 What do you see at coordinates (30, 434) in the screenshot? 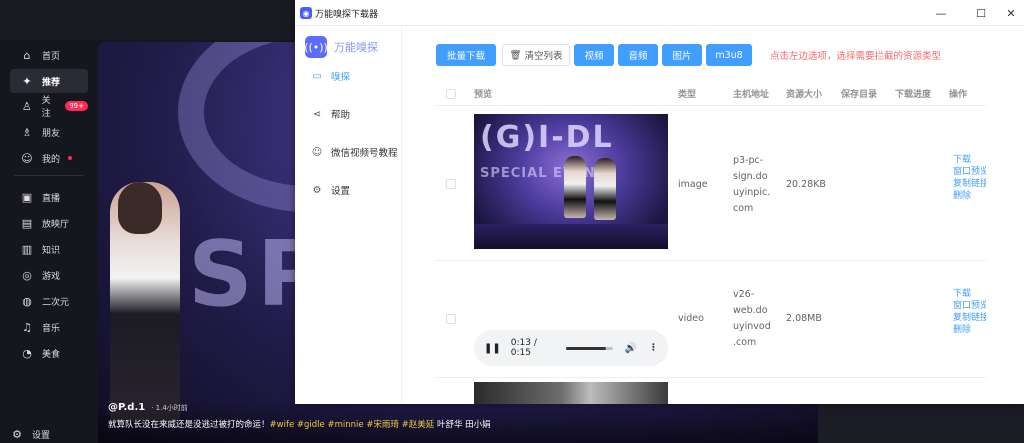
I see `background-settings: ⚙ 设置` at bounding box center [30, 434].